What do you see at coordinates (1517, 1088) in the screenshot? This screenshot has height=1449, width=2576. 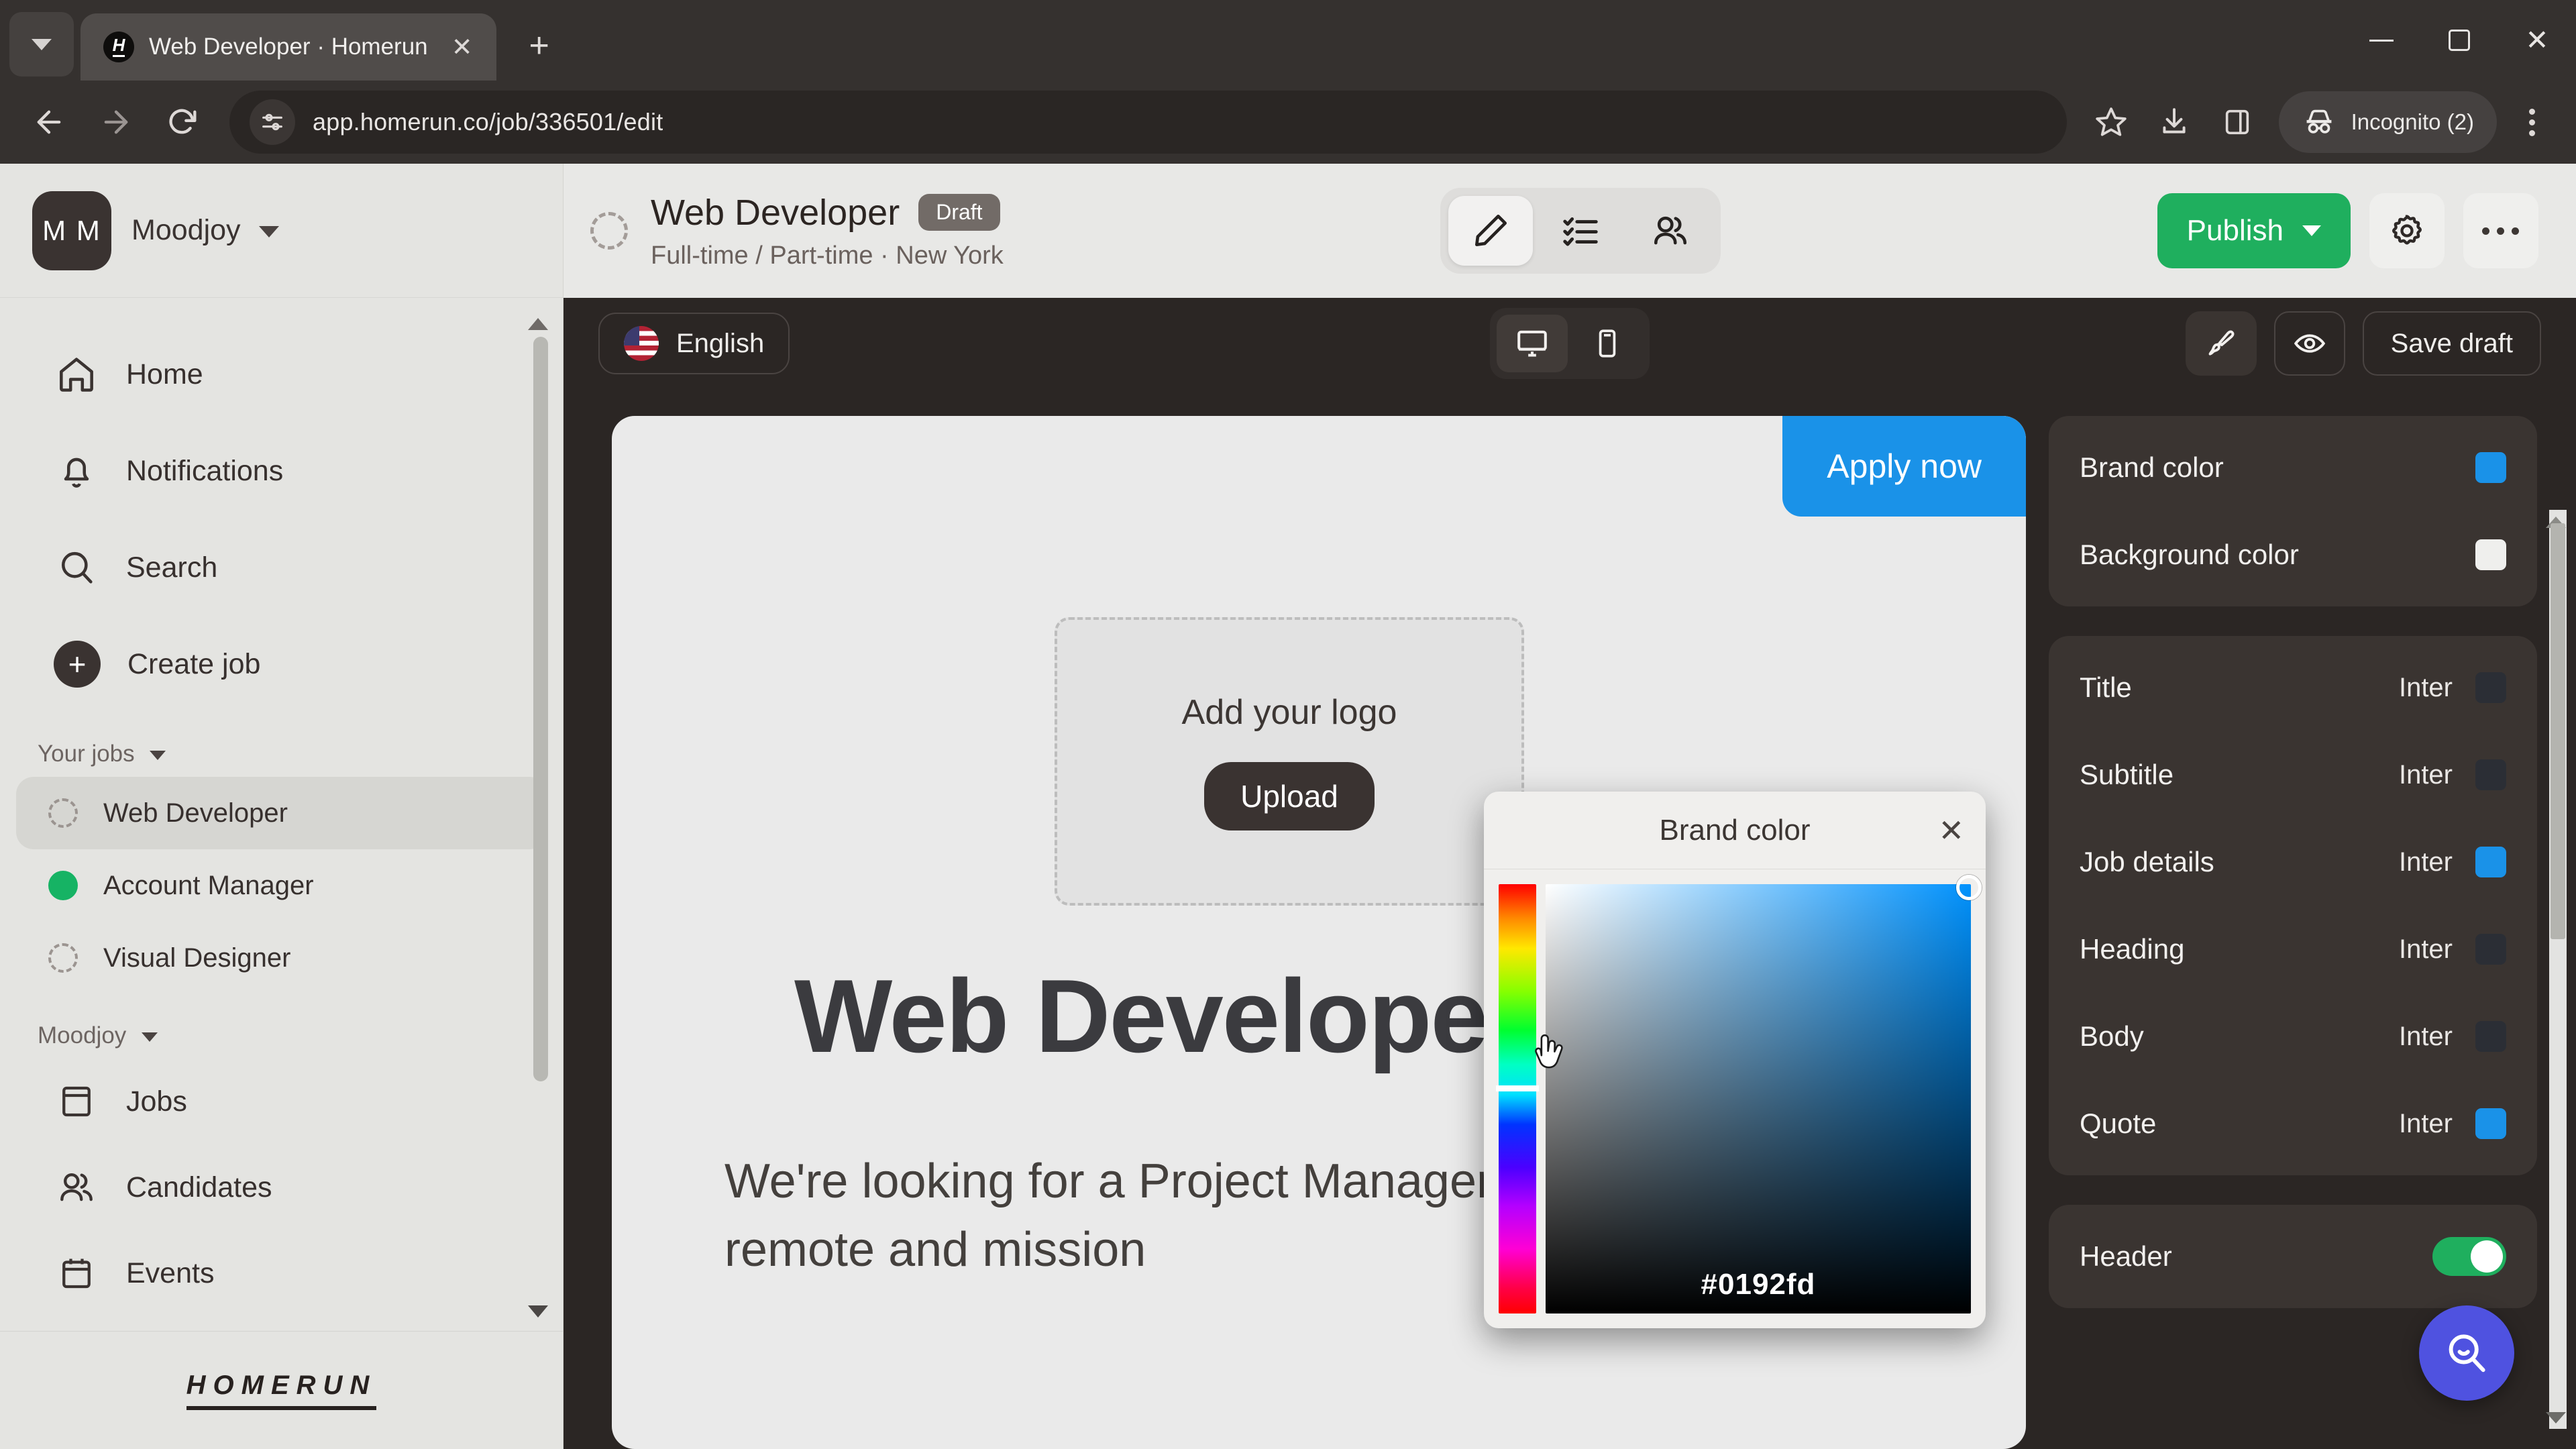 I see `hue-slider-knob` at bounding box center [1517, 1088].